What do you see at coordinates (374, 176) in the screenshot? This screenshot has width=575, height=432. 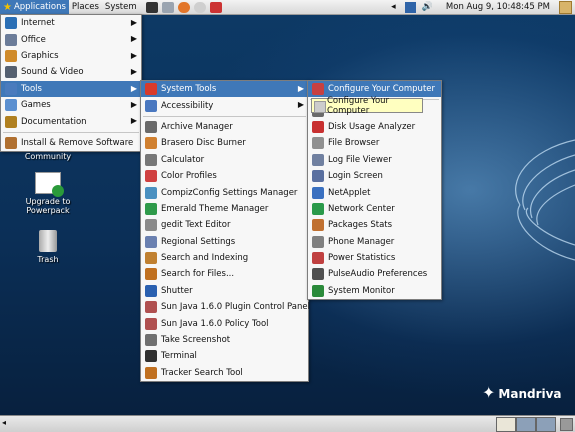 I see `menu-item-login-screen: Login Screen` at bounding box center [374, 176].